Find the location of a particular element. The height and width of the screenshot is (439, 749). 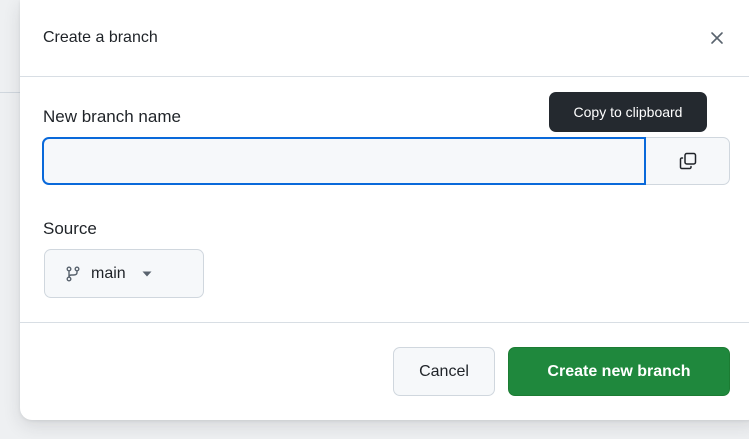

copy-tooltip: Copy to clipboard is located at coordinates (628, 112).